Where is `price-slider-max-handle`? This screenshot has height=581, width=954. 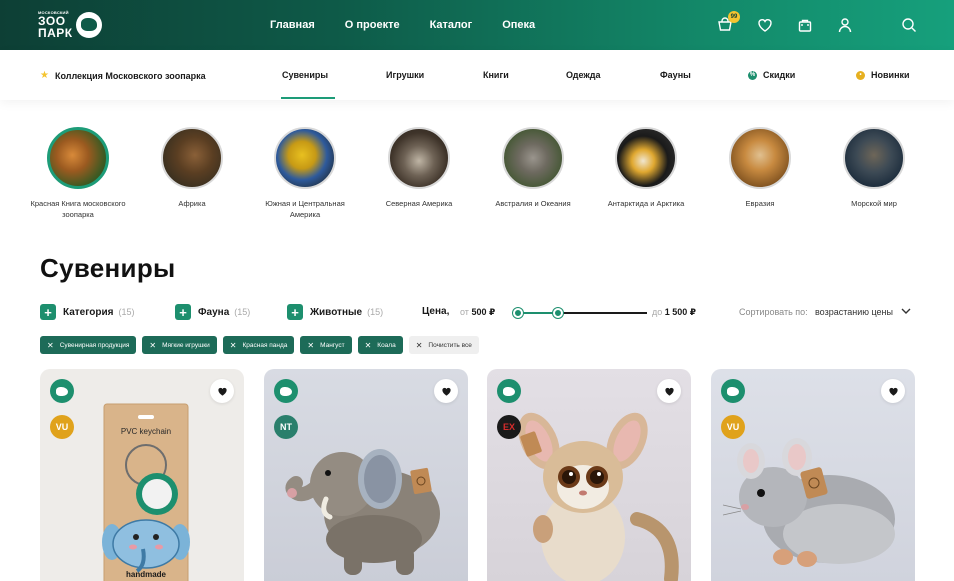 price-slider-max-handle is located at coordinates (558, 313).